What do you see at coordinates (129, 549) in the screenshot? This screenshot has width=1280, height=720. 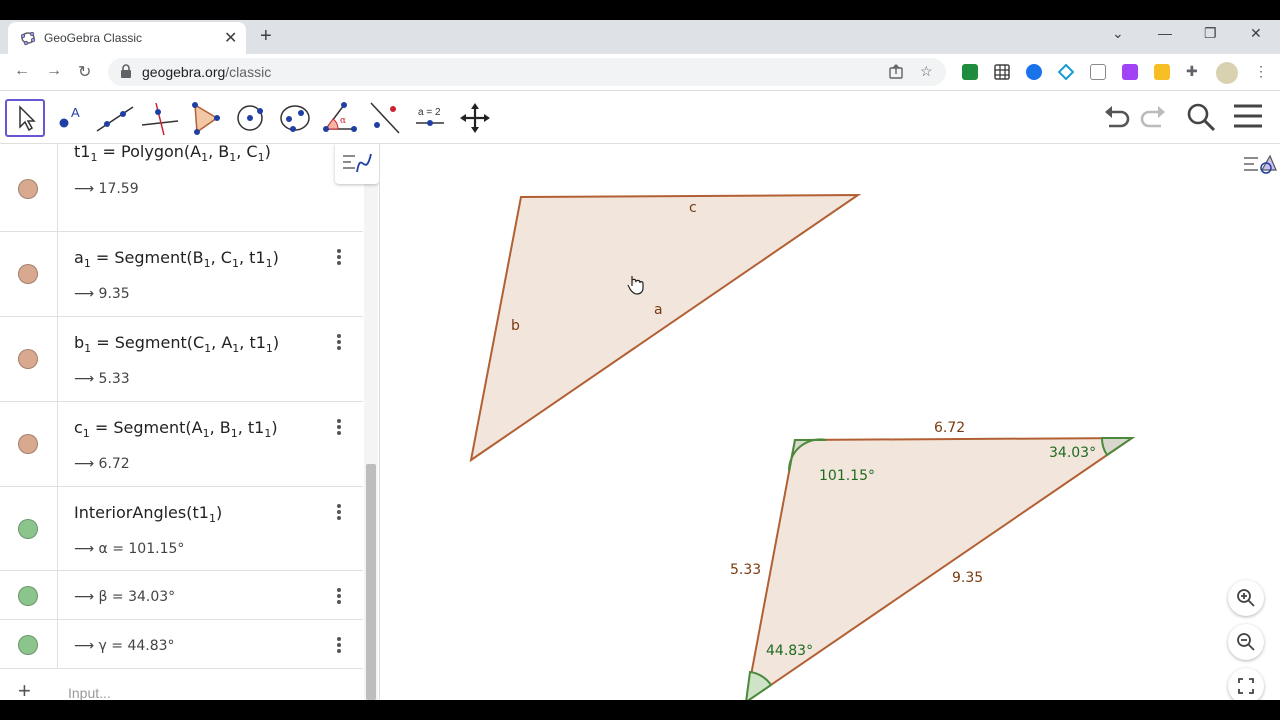 I see `alpha-value: ⟶ α = 101.15°` at bounding box center [129, 549].